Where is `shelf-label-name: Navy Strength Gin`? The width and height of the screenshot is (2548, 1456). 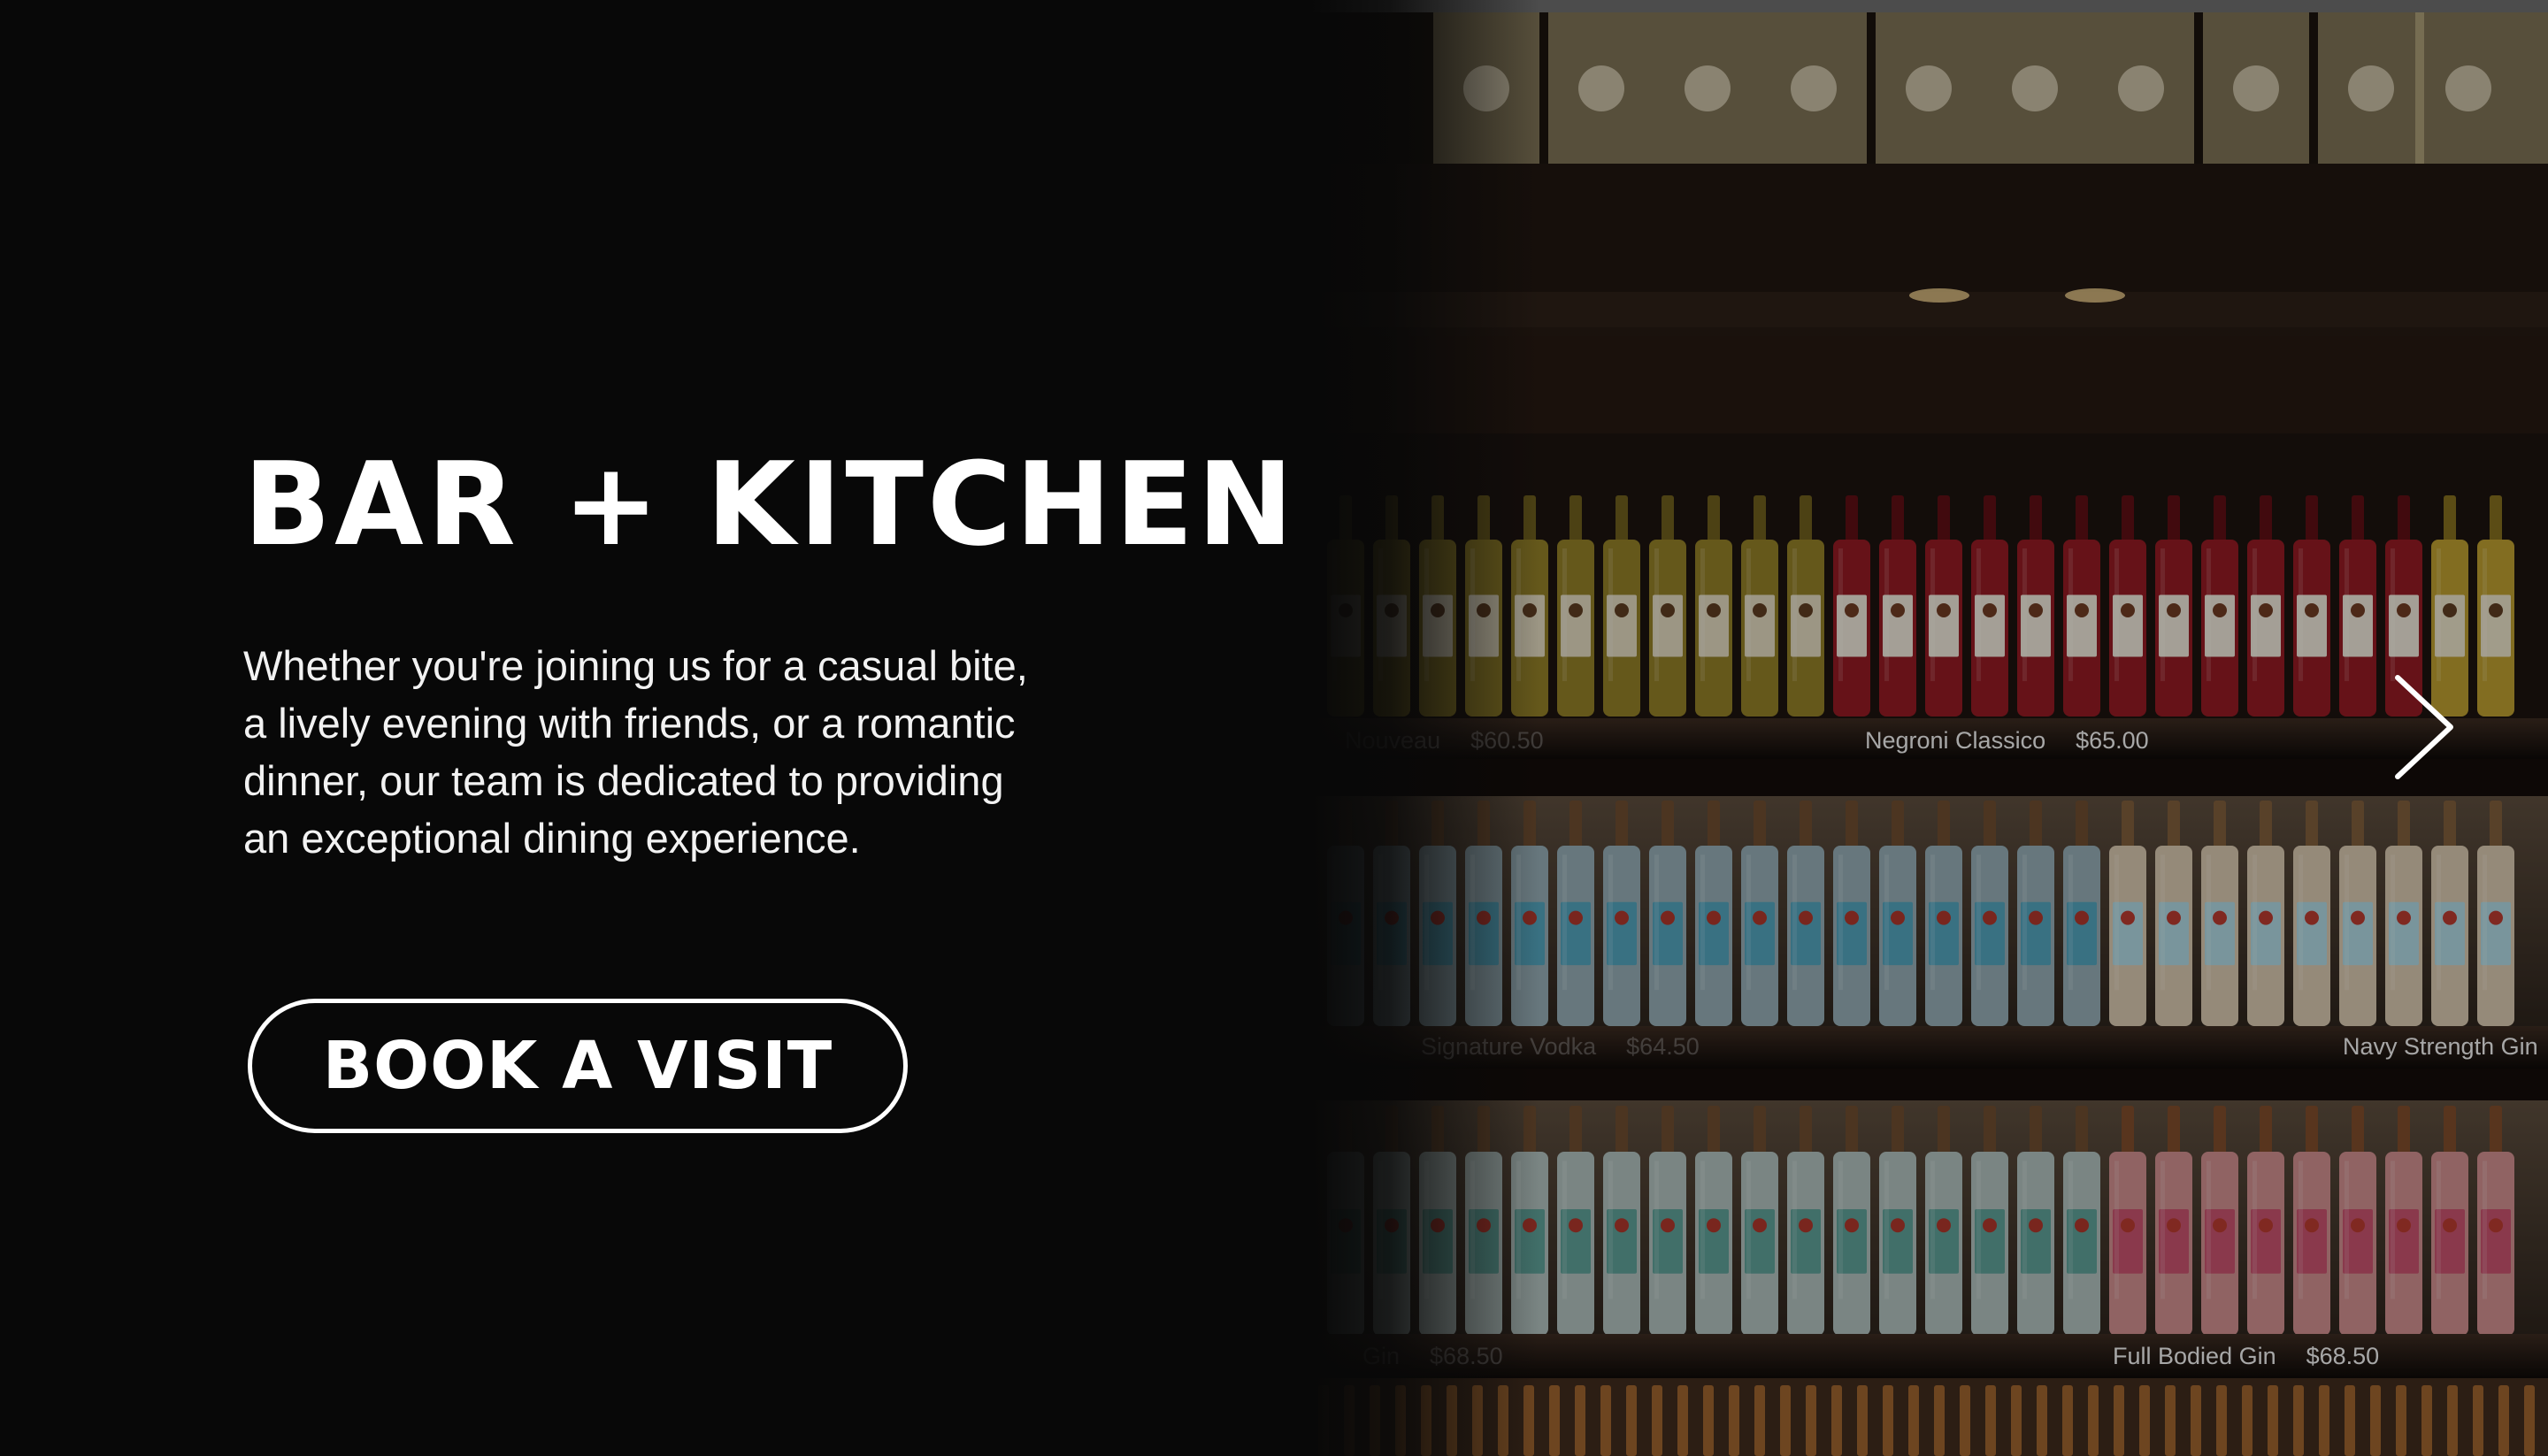
shelf-label-name: Navy Strength Gin is located at coordinates (2440, 1046).